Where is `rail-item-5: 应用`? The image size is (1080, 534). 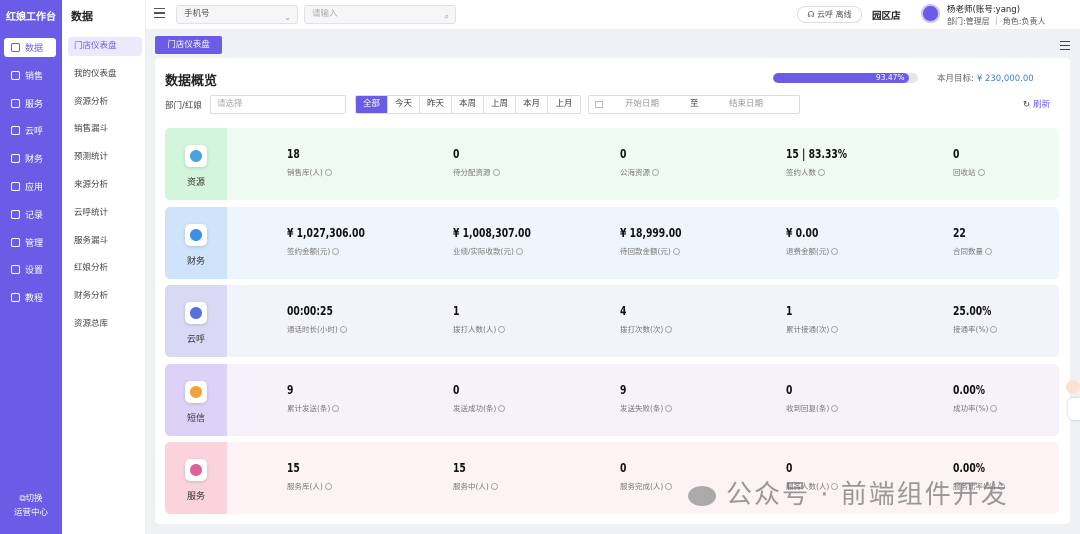
rail-item-5: 应用 is located at coordinates (30, 186).